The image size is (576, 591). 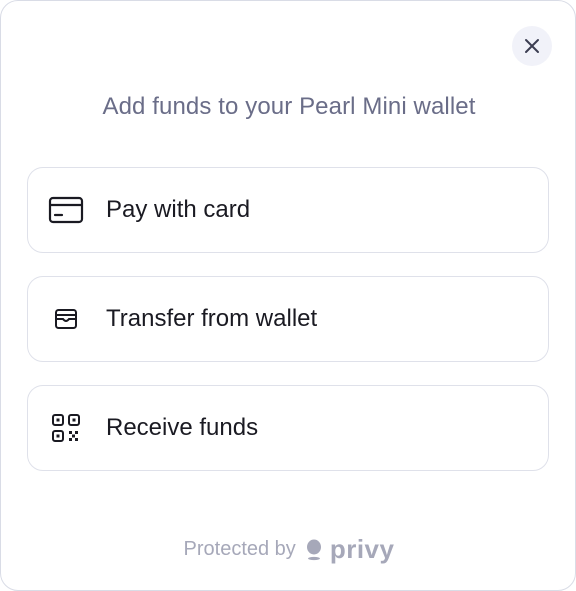 I want to click on protected-by-footer: Protected by privy, so click(x=288, y=549).